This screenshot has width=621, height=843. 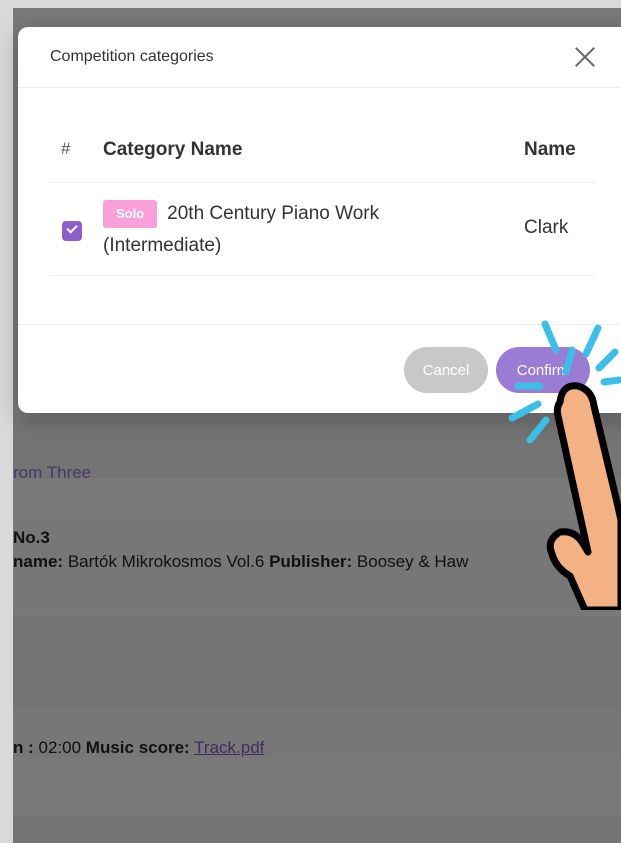 What do you see at coordinates (583, 496) in the screenshot?
I see `hand-shape` at bounding box center [583, 496].